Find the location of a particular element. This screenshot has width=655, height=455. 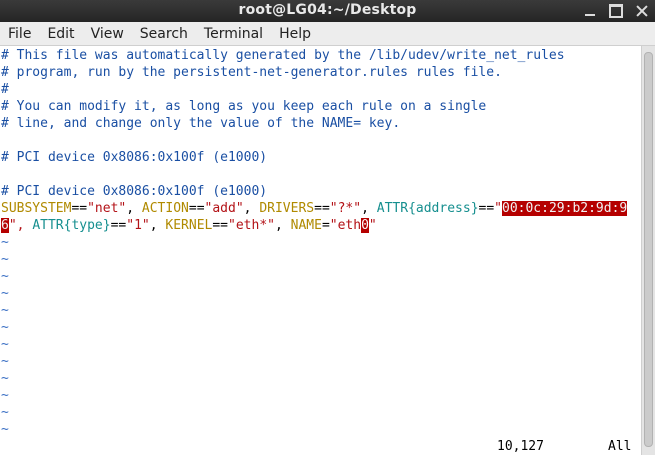

mac-address-highlight-wrap: 6 is located at coordinates (5, 225).